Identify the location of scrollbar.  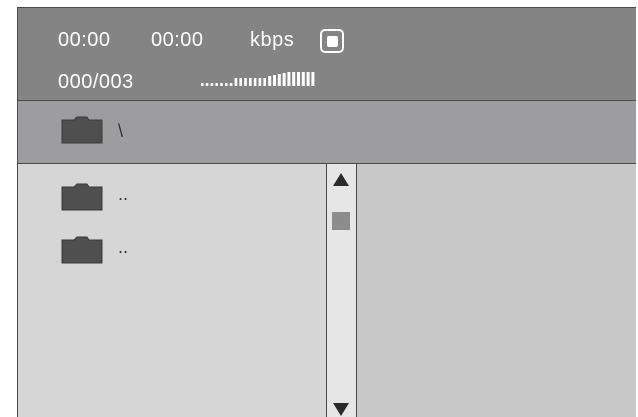
(341, 290).